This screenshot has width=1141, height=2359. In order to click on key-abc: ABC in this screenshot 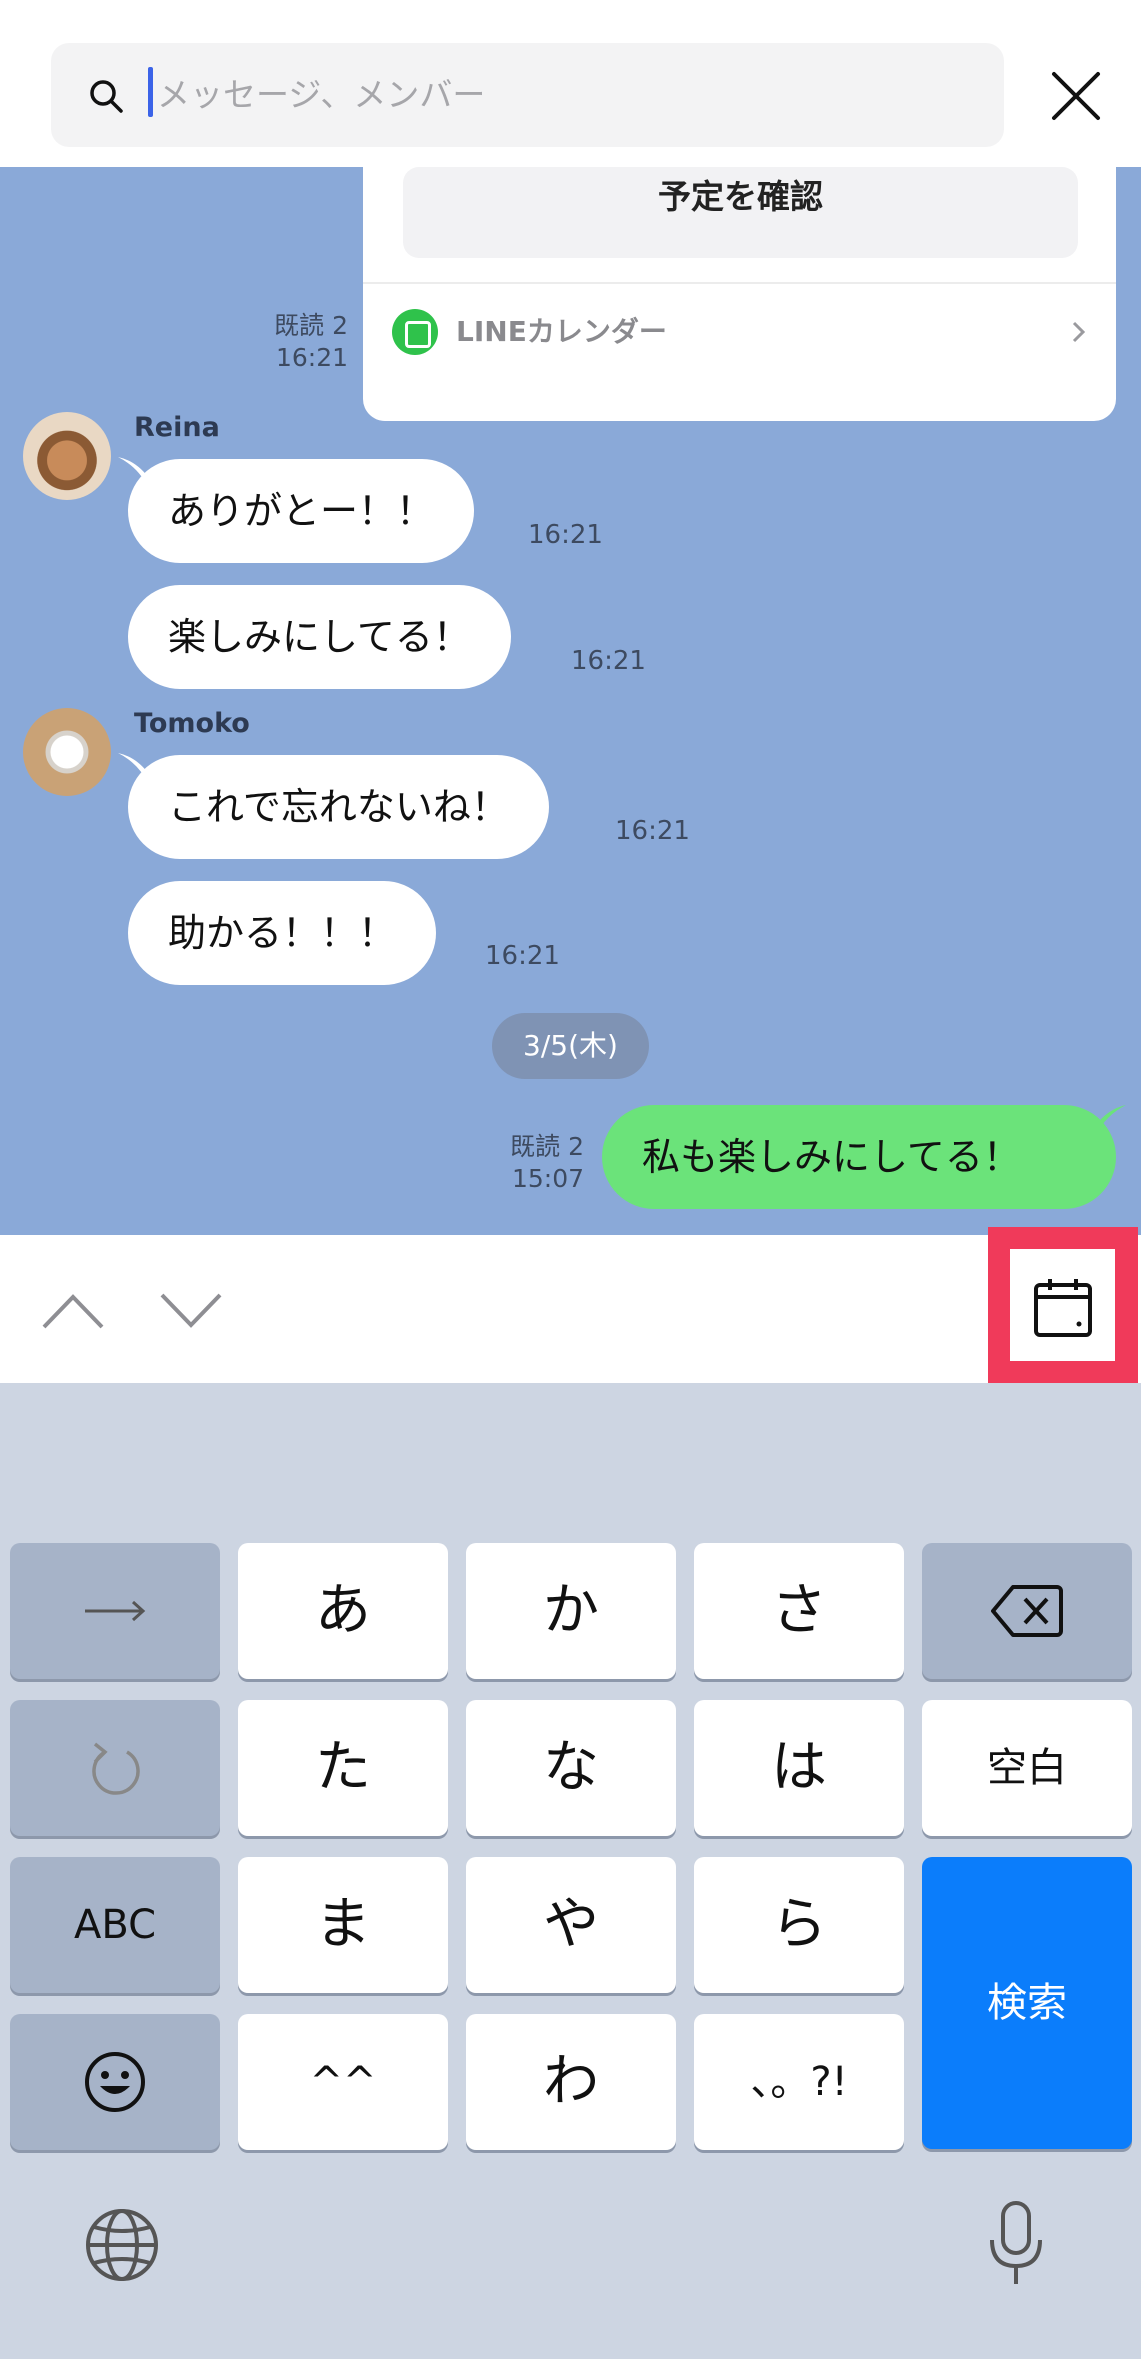, I will do `click(115, 1925)`.